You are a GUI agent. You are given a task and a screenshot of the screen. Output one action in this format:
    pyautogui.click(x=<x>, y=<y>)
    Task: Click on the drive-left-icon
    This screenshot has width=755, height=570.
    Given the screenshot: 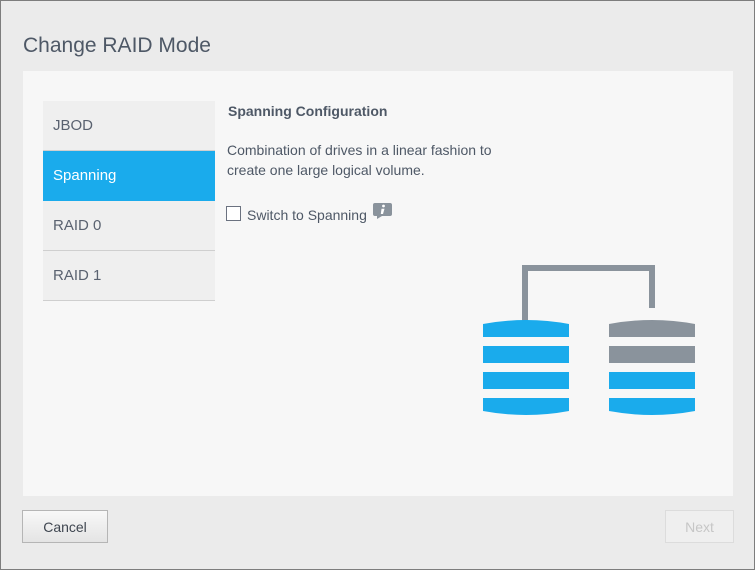 What is the action you would take?
    pyautogui.click(x=526, y=367)
    